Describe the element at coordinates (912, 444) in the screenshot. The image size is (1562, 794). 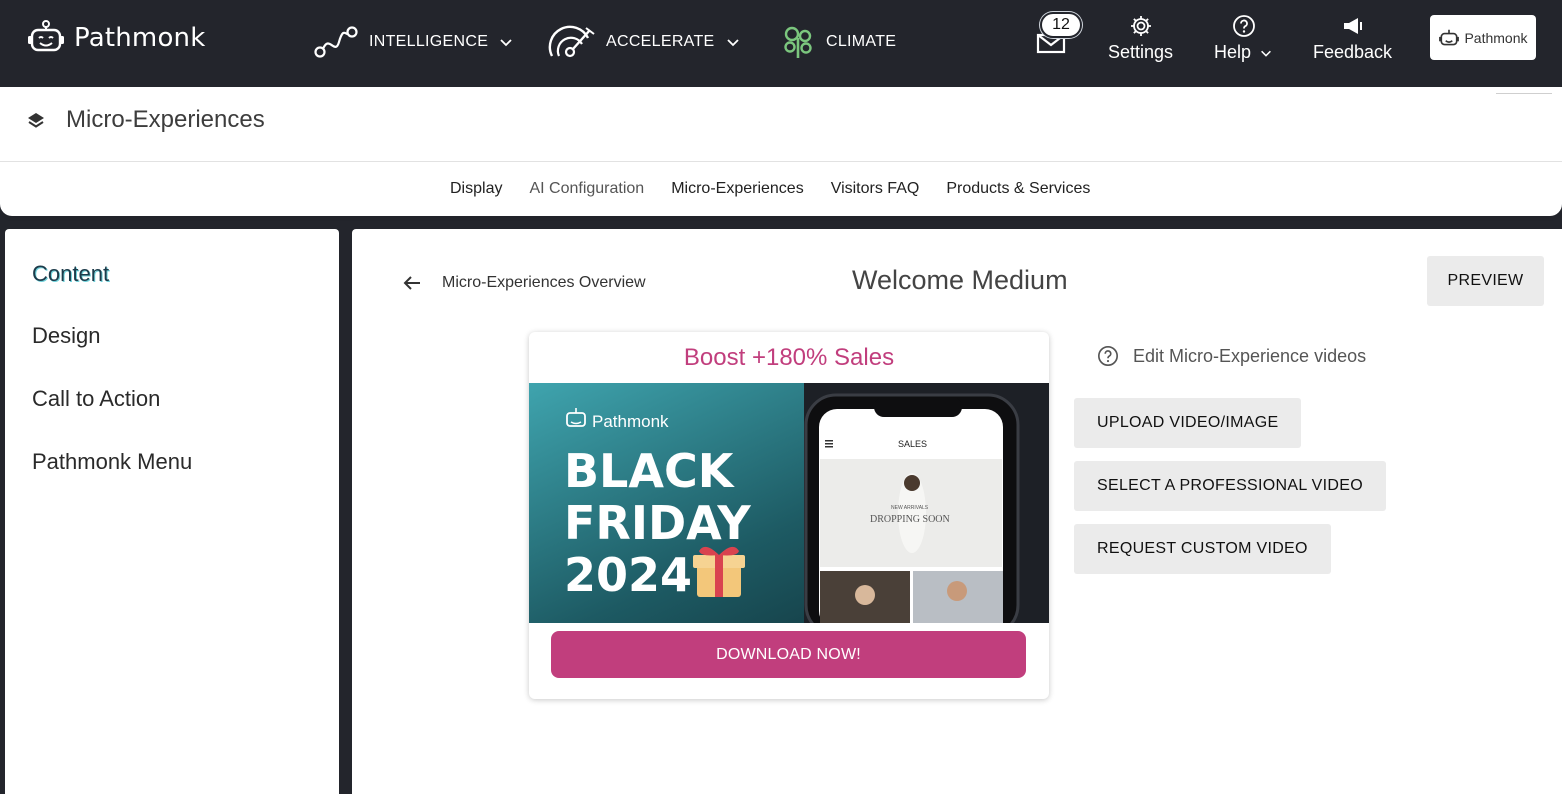
I see `phone-header: SALES` at that location.